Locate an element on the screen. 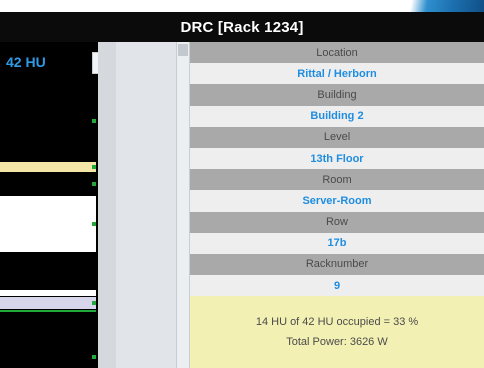 The height and width of the screenshot is (368, 484). level-label: Level is located at coordinates (337, 137).